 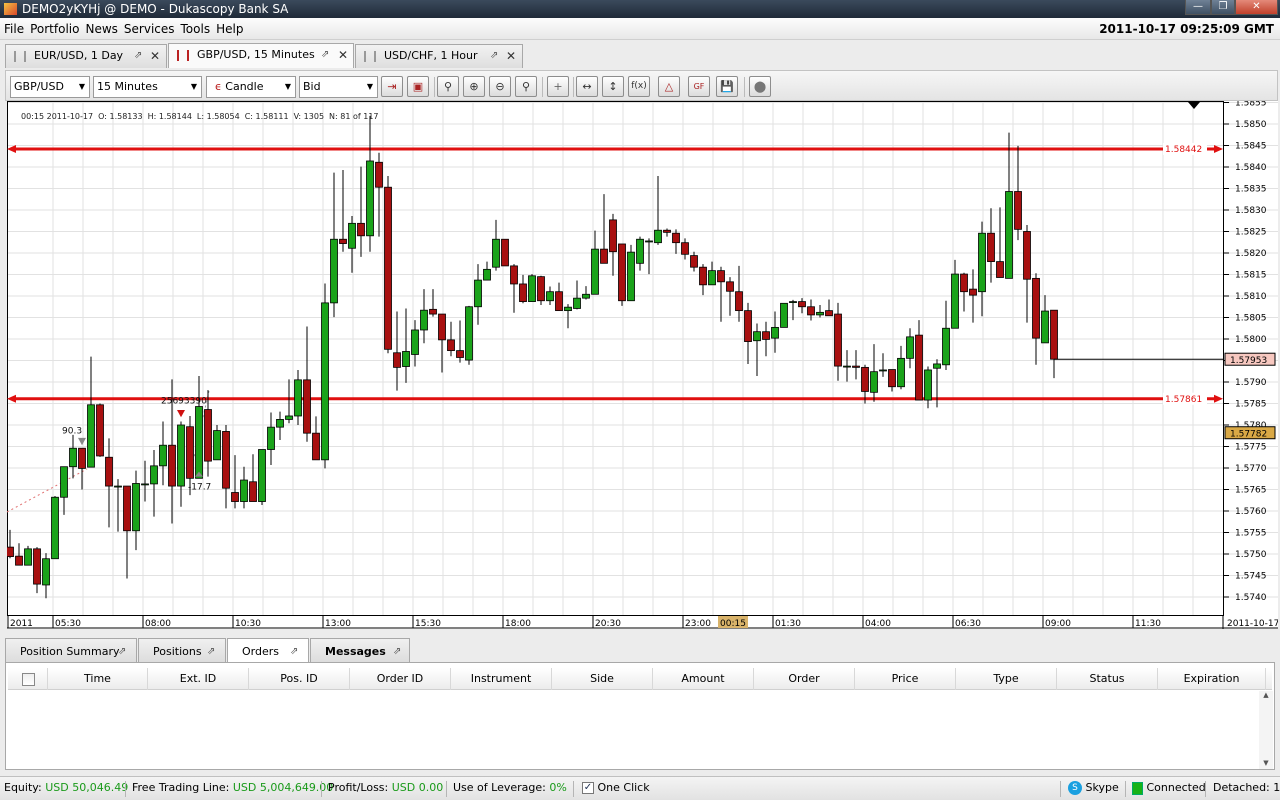 I want to click on column-header: Ext. ID, so click(x=198, y=679).